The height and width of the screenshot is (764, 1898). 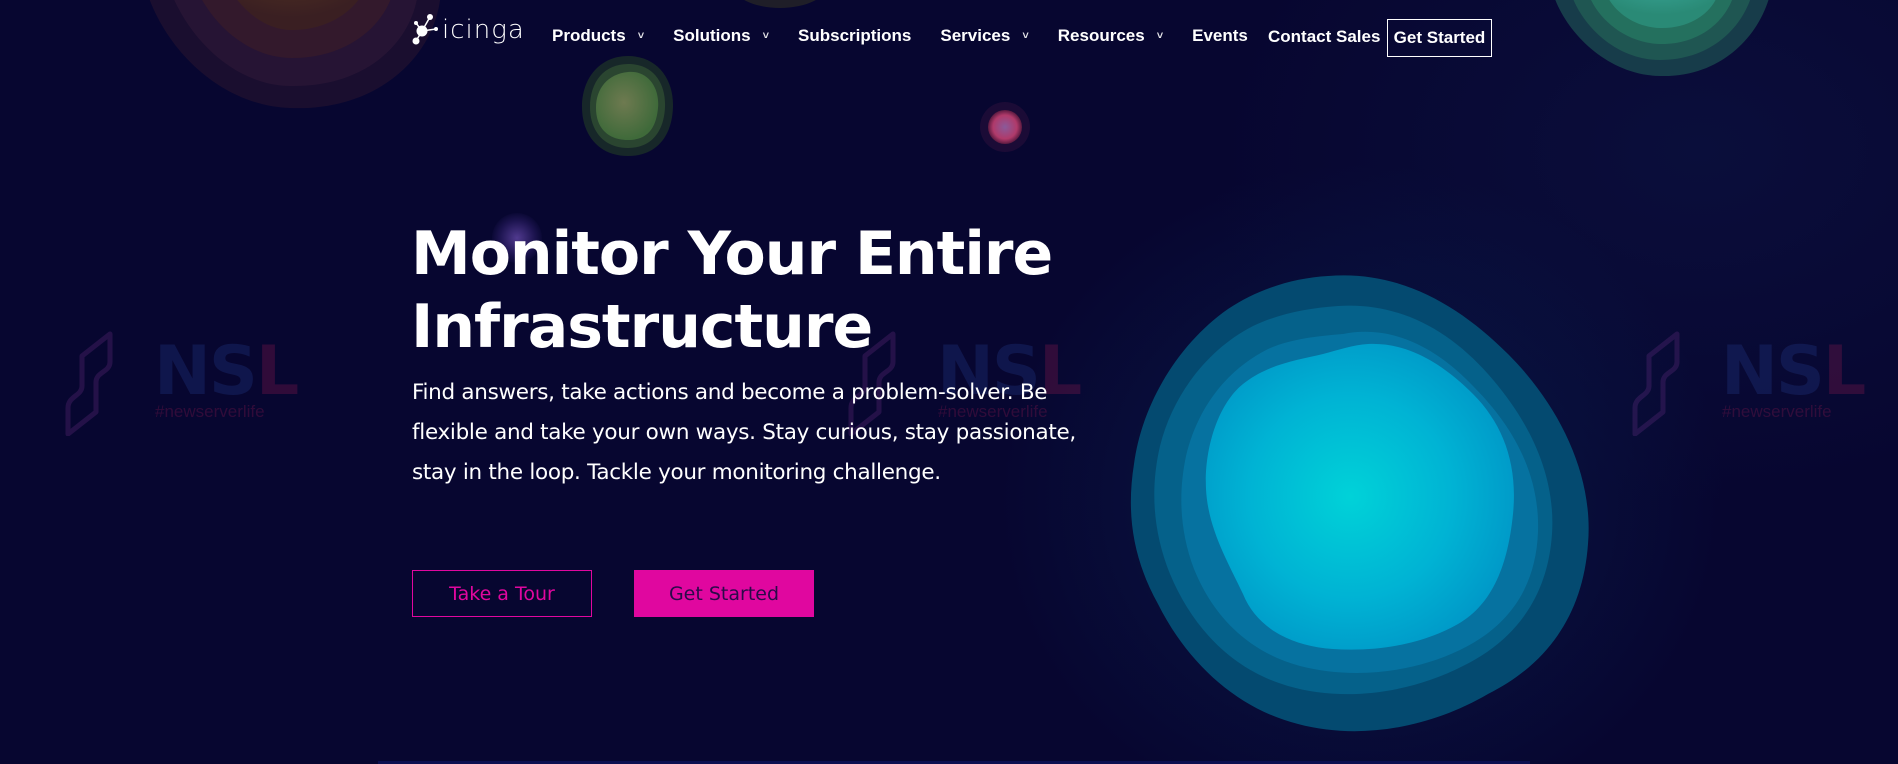 I want to click on nav-resources: Resources ˅, so click(x=1110, y=36).